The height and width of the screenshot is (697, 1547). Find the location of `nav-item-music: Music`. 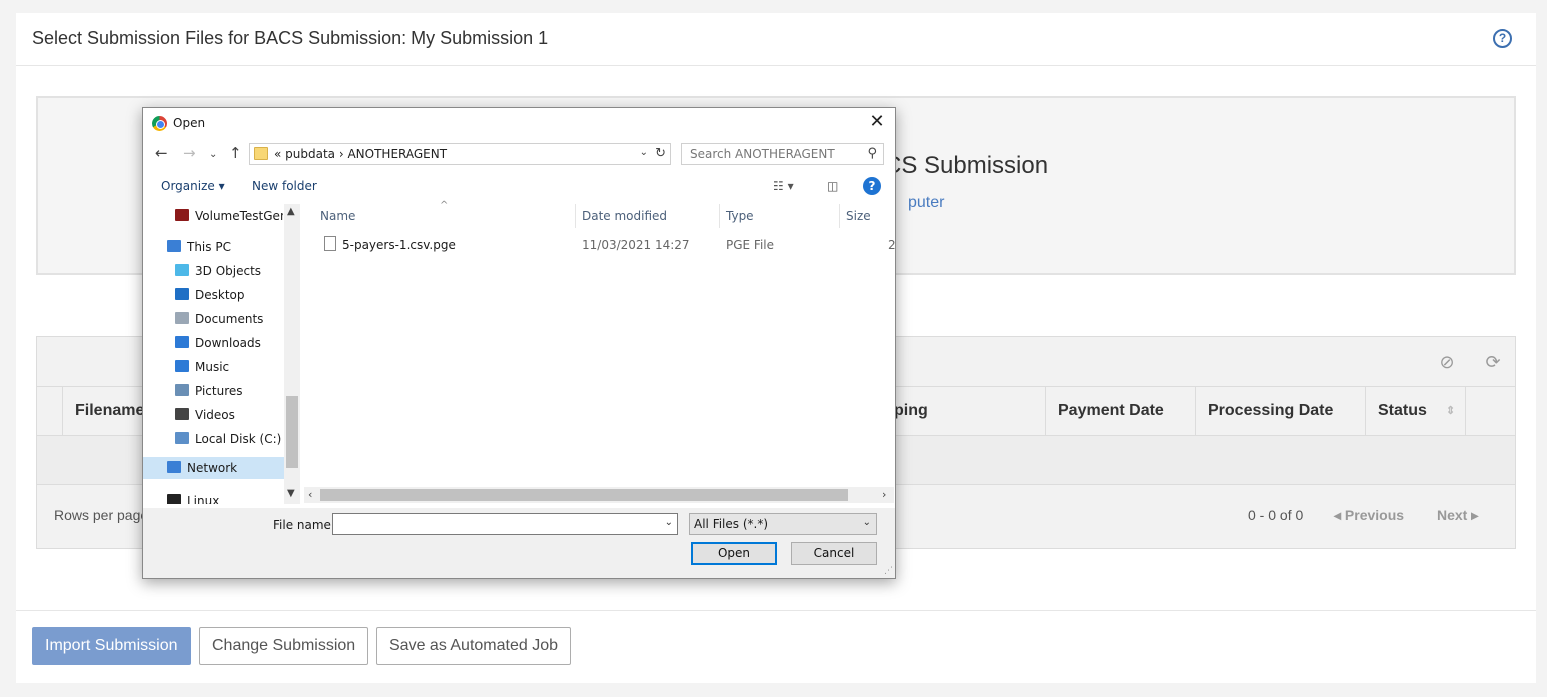

nav-item-music: Music is located at coordinates (229, 367).